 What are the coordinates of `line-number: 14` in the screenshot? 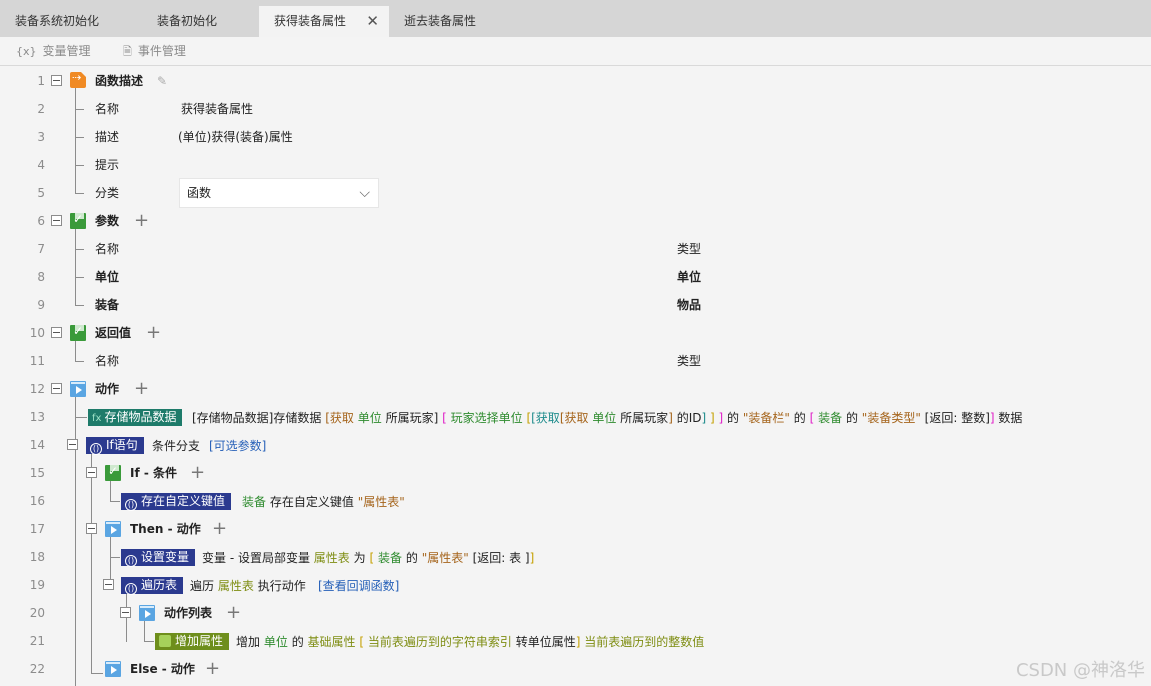 It's located at (37, 445).